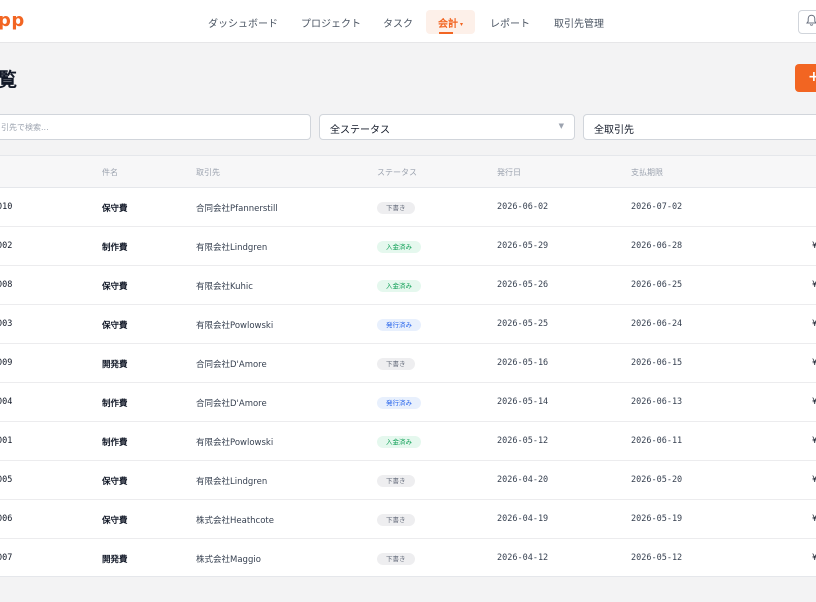  Describe the element at coordinates (523, 207) in the screenshot. I see `issue-date: 2026-06-02` at that location.